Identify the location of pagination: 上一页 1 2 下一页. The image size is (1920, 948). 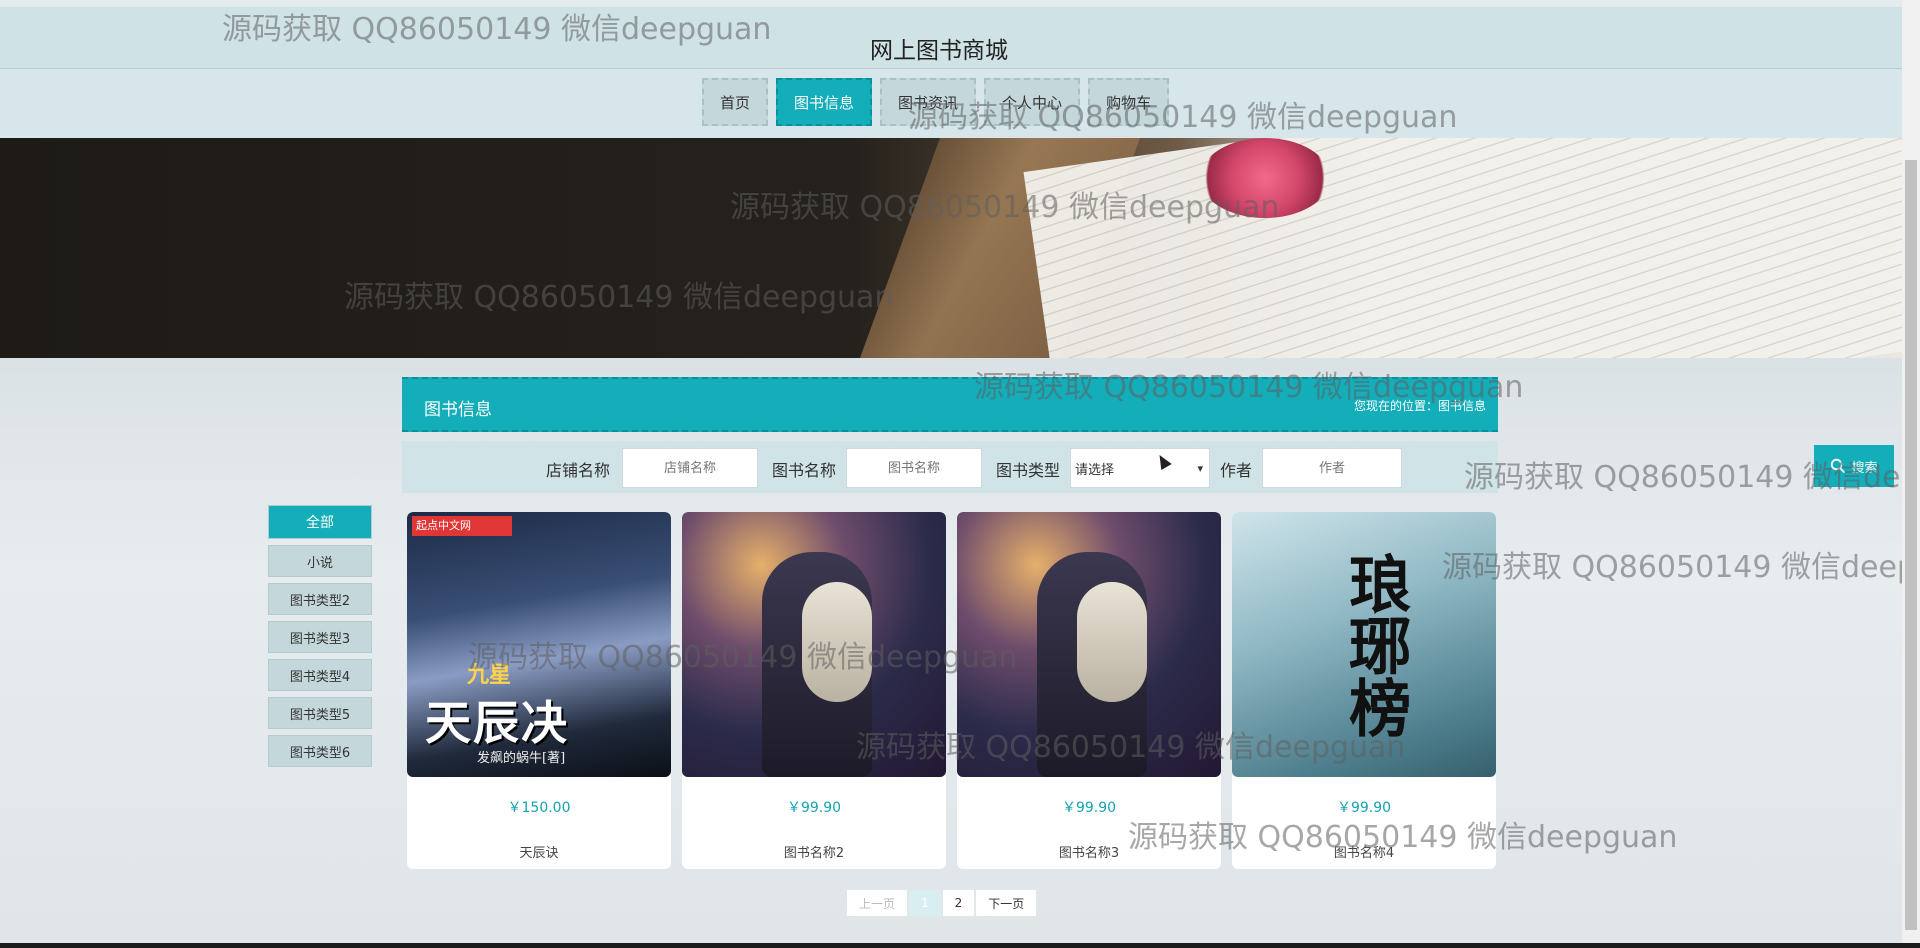
(942, 903).